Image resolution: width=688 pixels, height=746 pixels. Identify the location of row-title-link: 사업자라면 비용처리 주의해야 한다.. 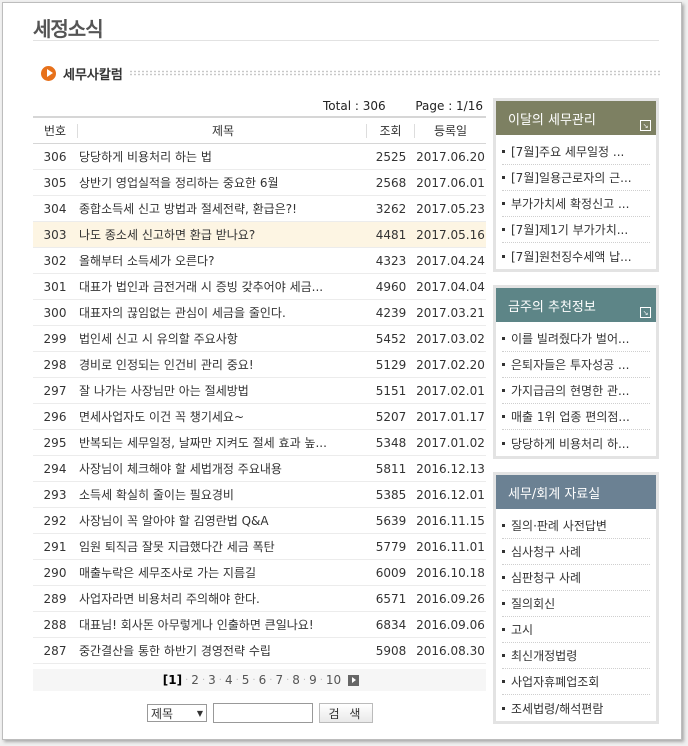
(222, 598).